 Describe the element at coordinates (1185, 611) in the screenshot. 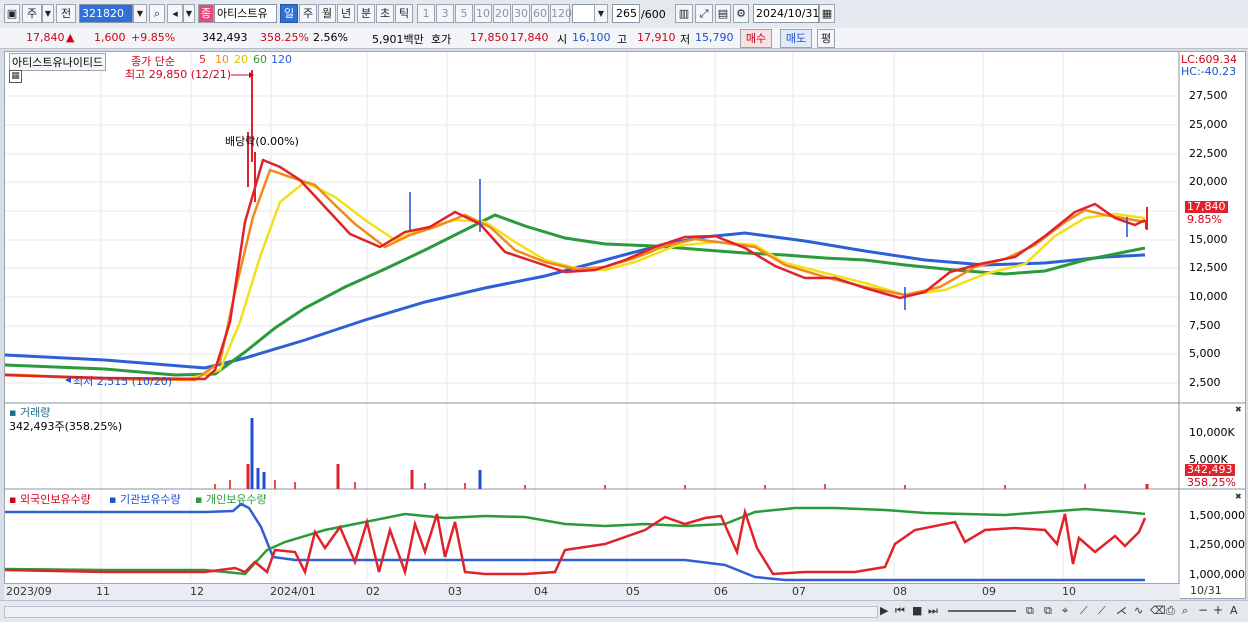

I see `zoom-icon: ⌕` at that location.